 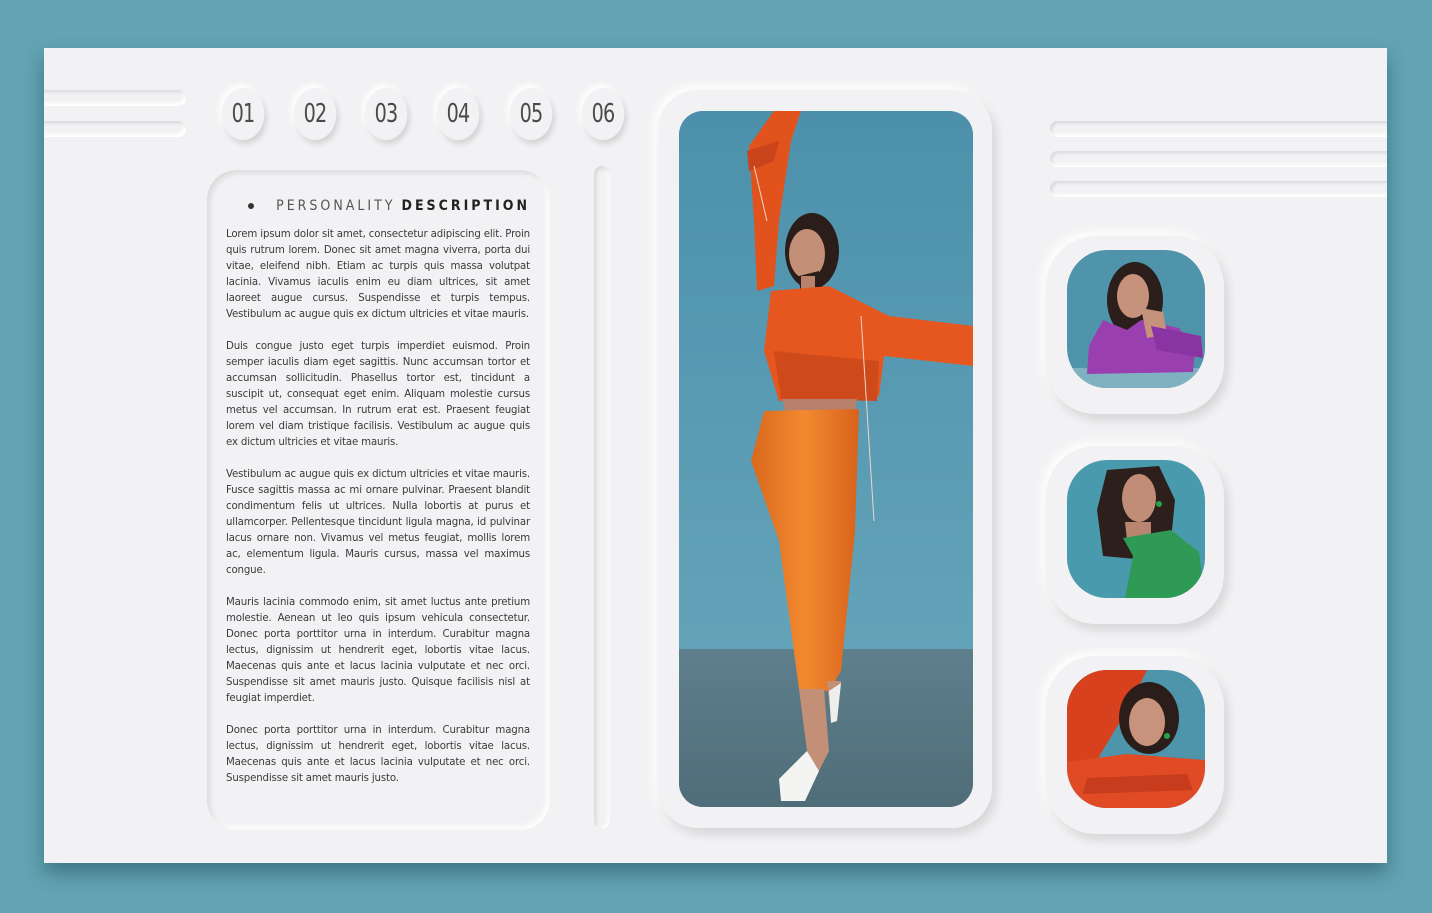 I want to click on tab-01: 01, so click(x=243, y=114).